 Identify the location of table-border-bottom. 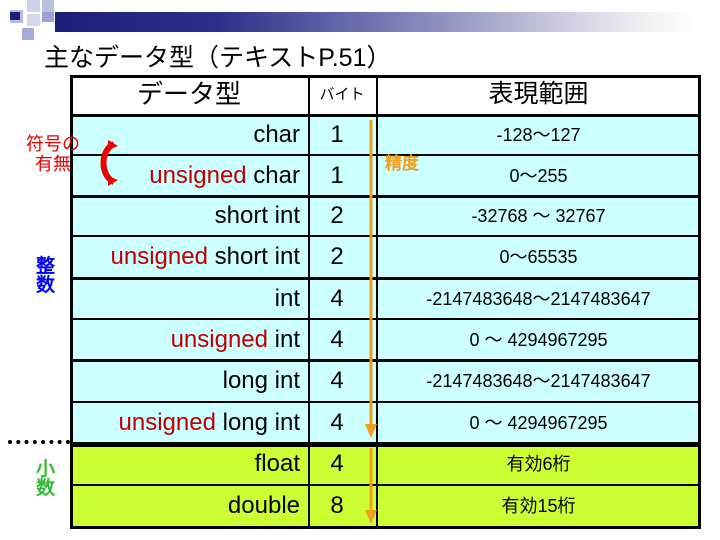
(385, 527).